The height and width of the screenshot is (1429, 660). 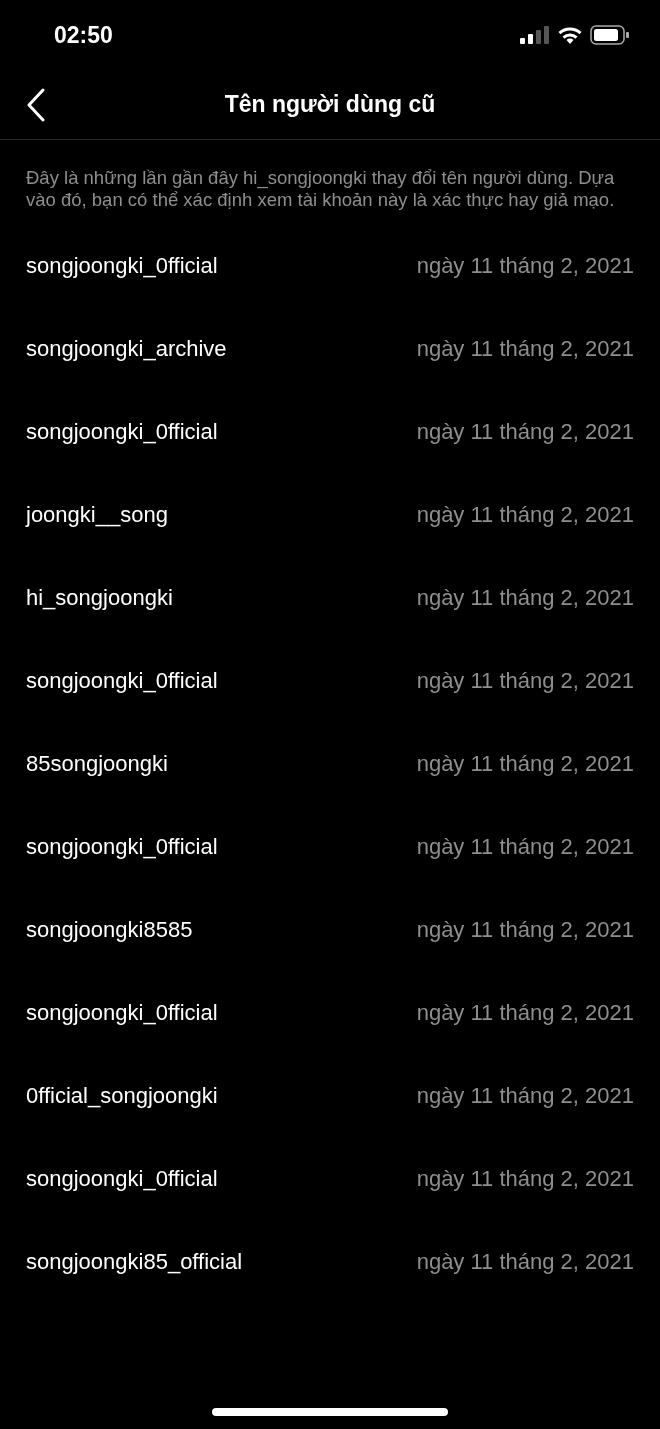 I want to click on wifi-icon, so click(x=570, y=35).